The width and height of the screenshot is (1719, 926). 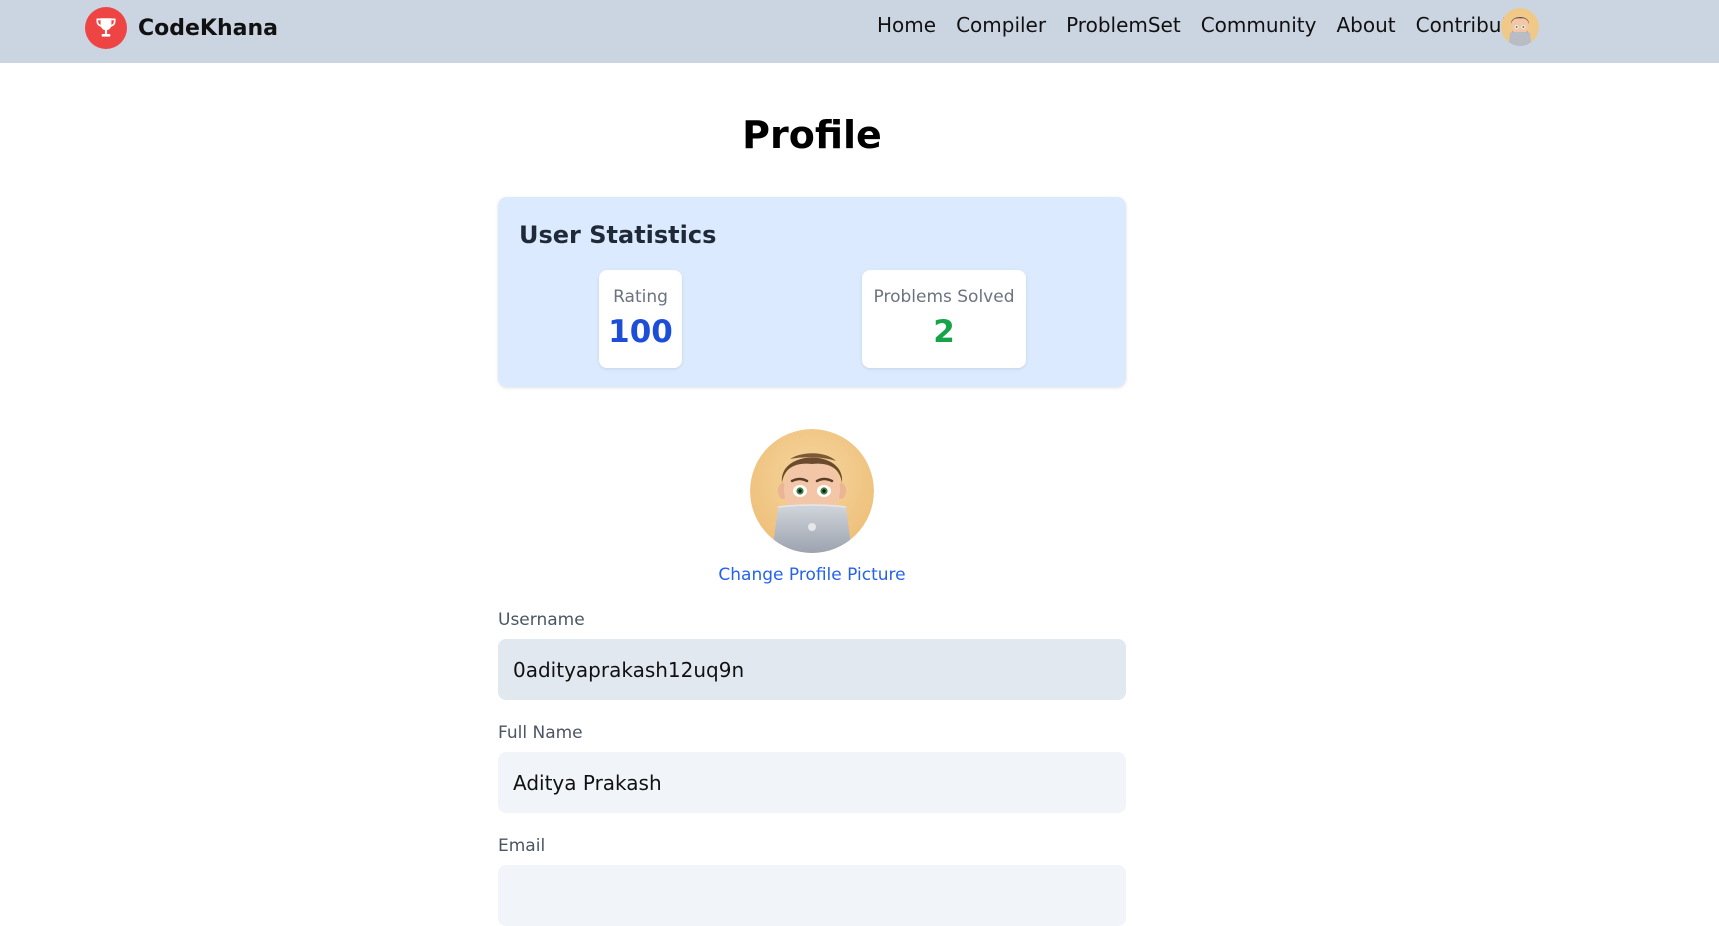 I want to click on profile-picture, so click(x=812, y=491).